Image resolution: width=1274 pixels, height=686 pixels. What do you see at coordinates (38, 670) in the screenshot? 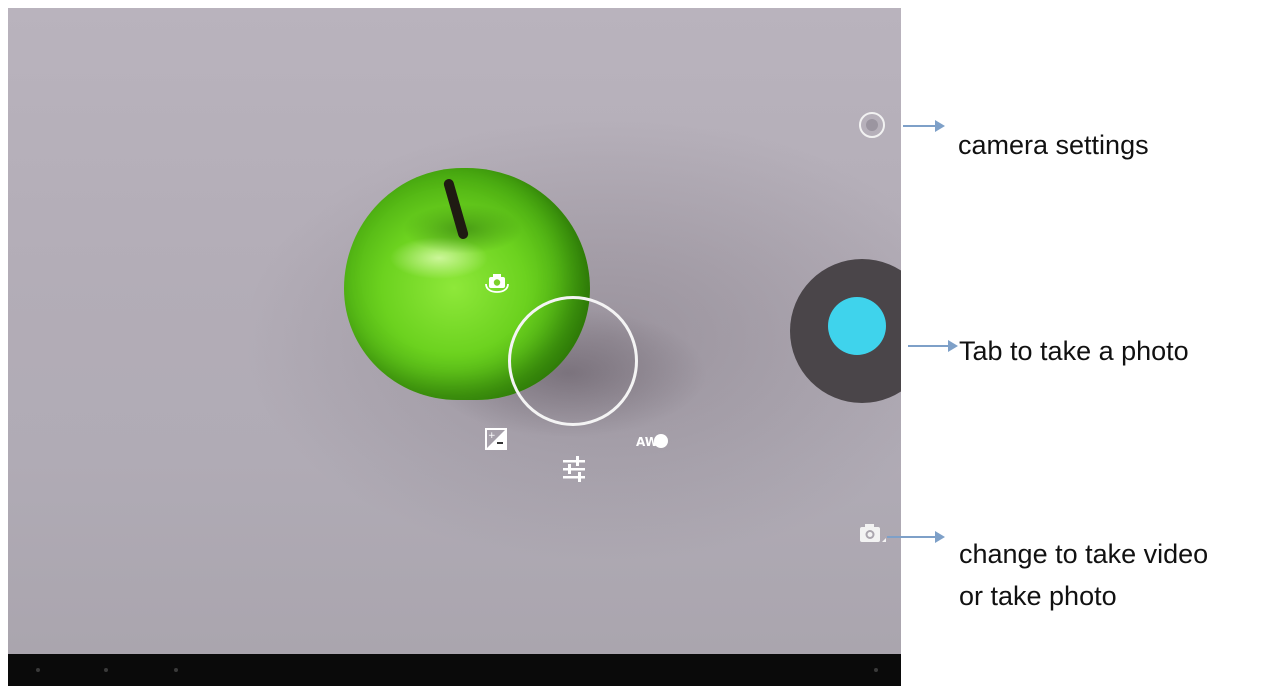
I see `nav-back-icon` at bounding box center [38, 670].